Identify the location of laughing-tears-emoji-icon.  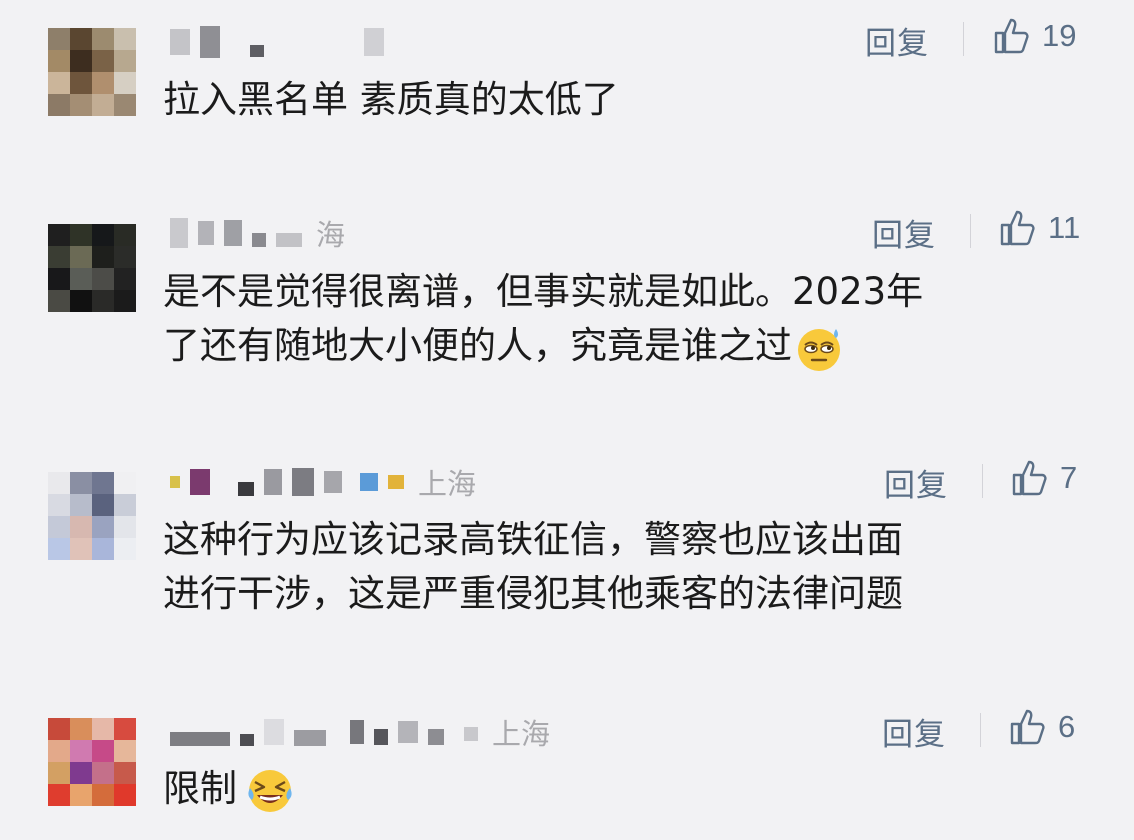
(270, 790).